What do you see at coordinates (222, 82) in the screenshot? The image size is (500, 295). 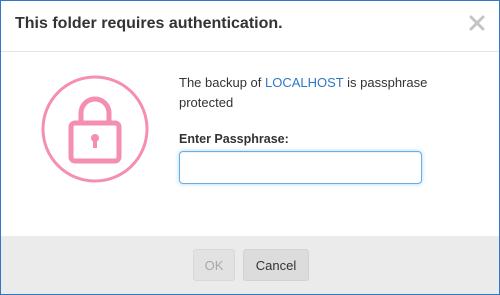 I see `message-prefix: The backup of` at bounding box center [222, 82].